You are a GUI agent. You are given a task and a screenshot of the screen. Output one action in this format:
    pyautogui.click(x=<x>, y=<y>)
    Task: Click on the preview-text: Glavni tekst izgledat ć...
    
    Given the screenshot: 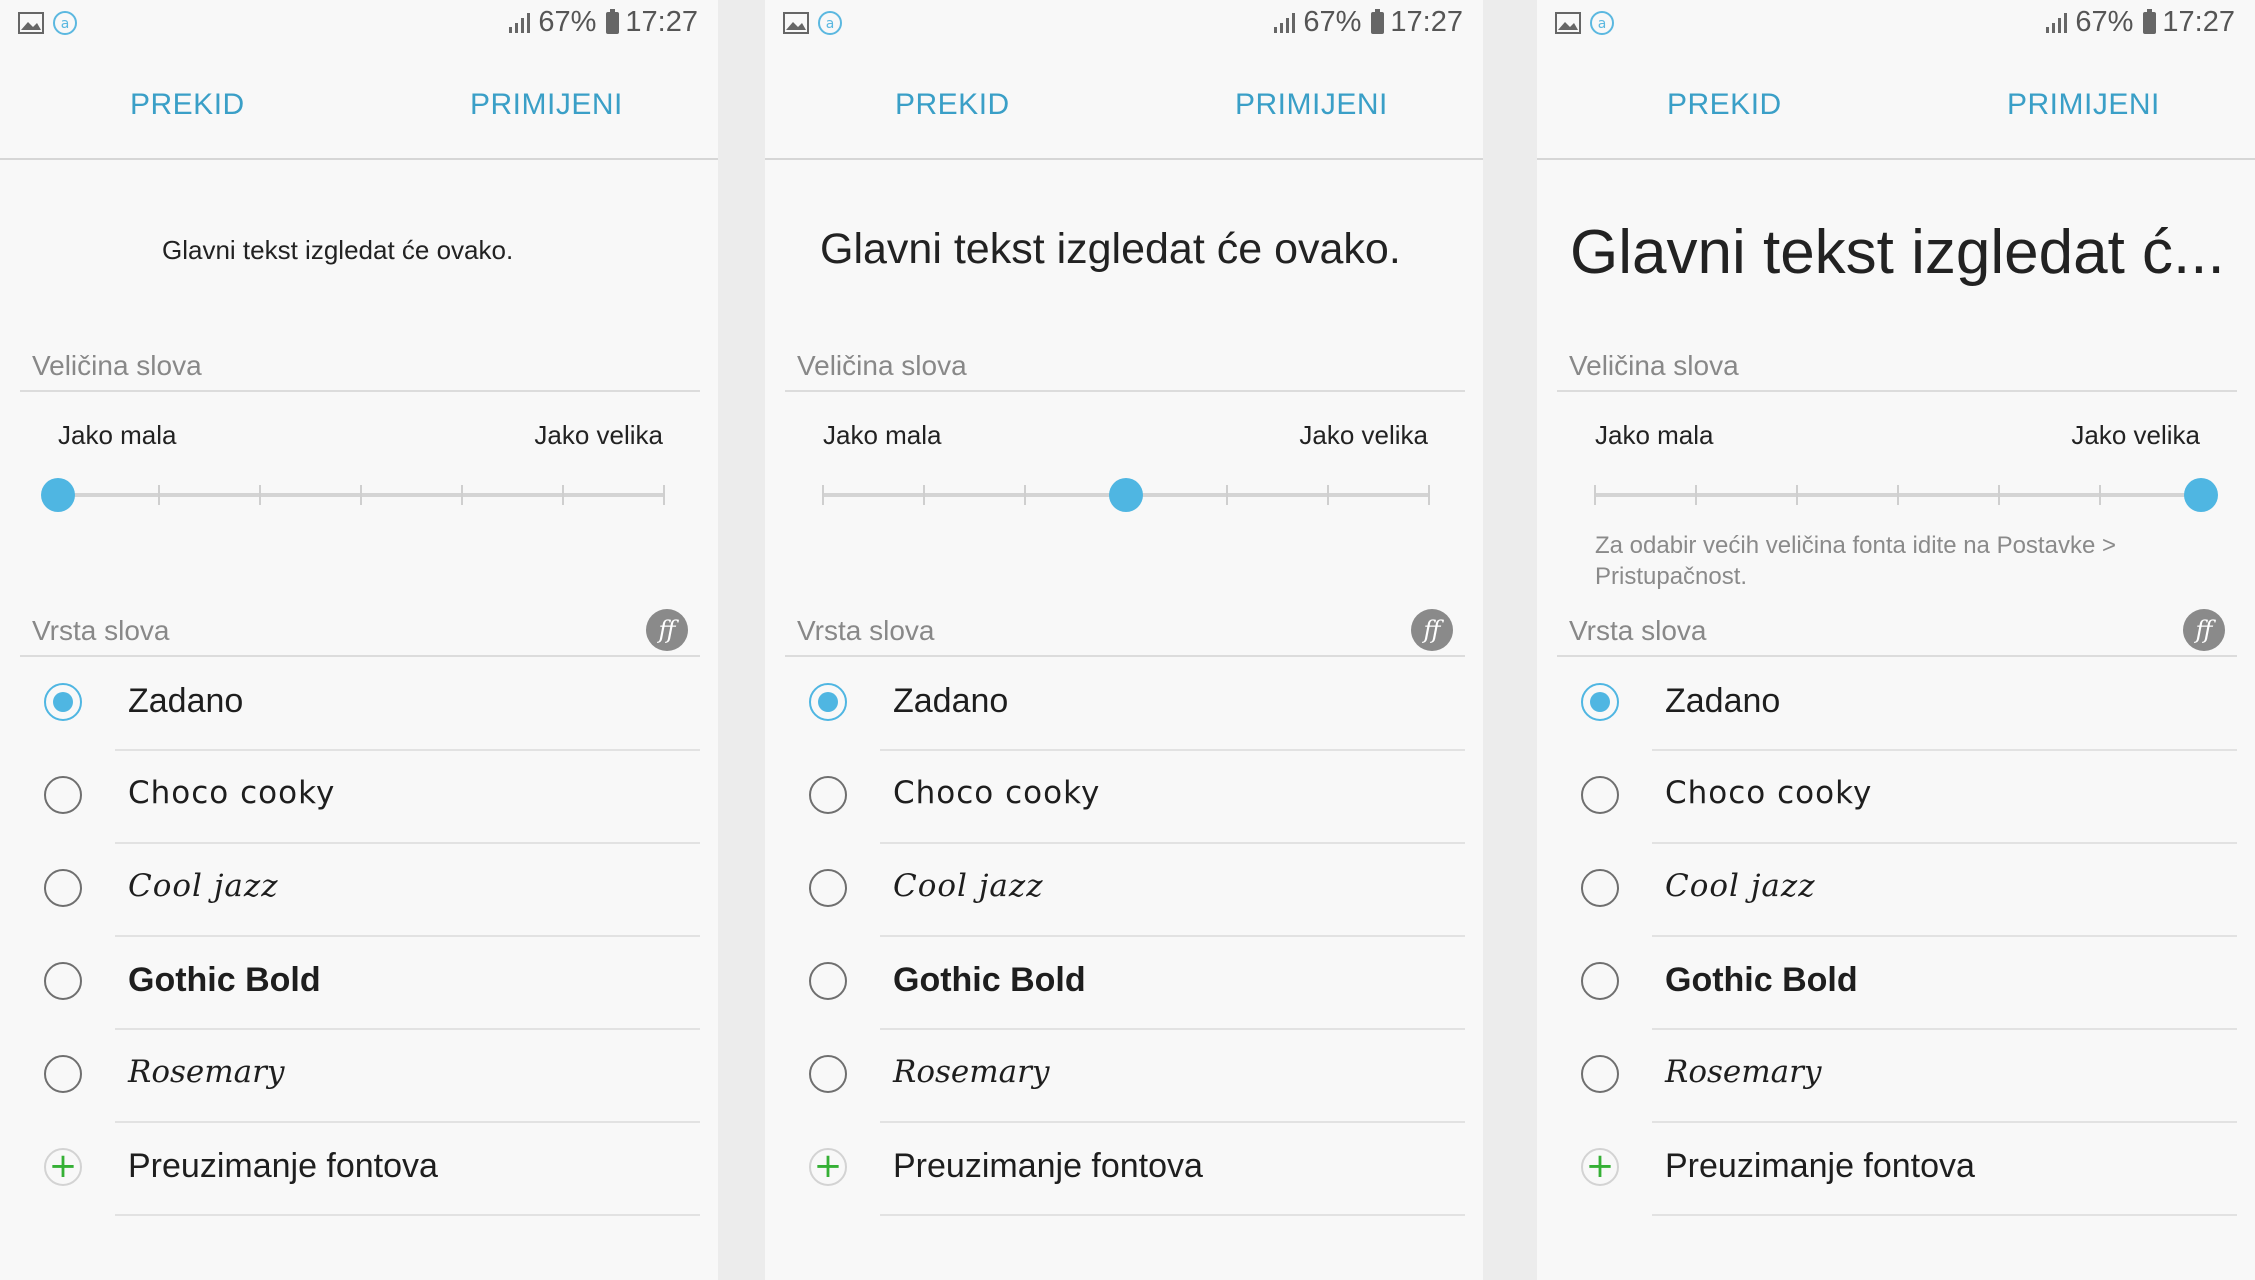 What is the action you would take?
    pyautogui.click(x=1897, y=252)
    